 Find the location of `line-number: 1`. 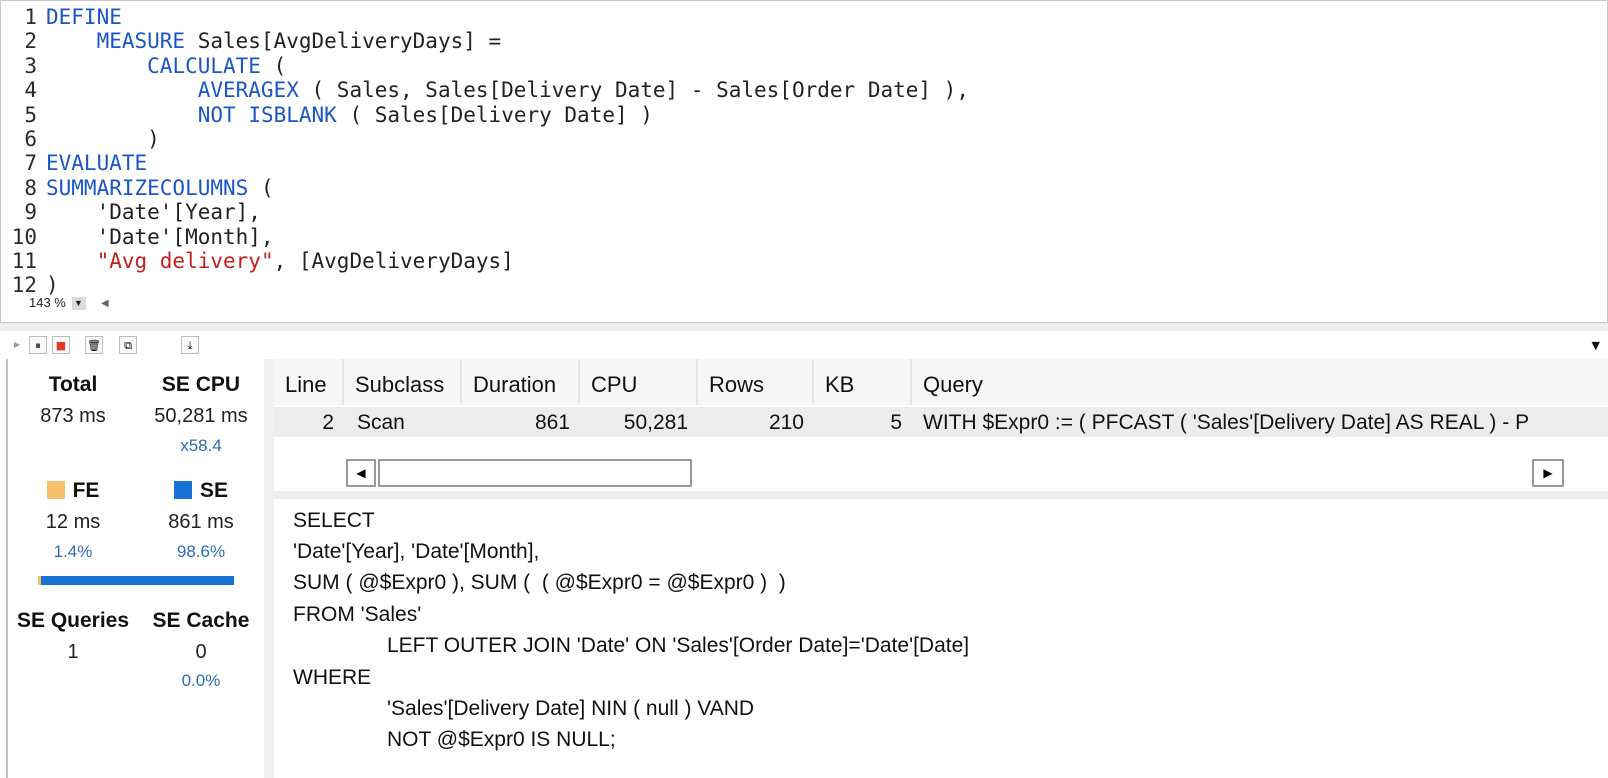

line-number: 1 is located at coordinates (30, 17).